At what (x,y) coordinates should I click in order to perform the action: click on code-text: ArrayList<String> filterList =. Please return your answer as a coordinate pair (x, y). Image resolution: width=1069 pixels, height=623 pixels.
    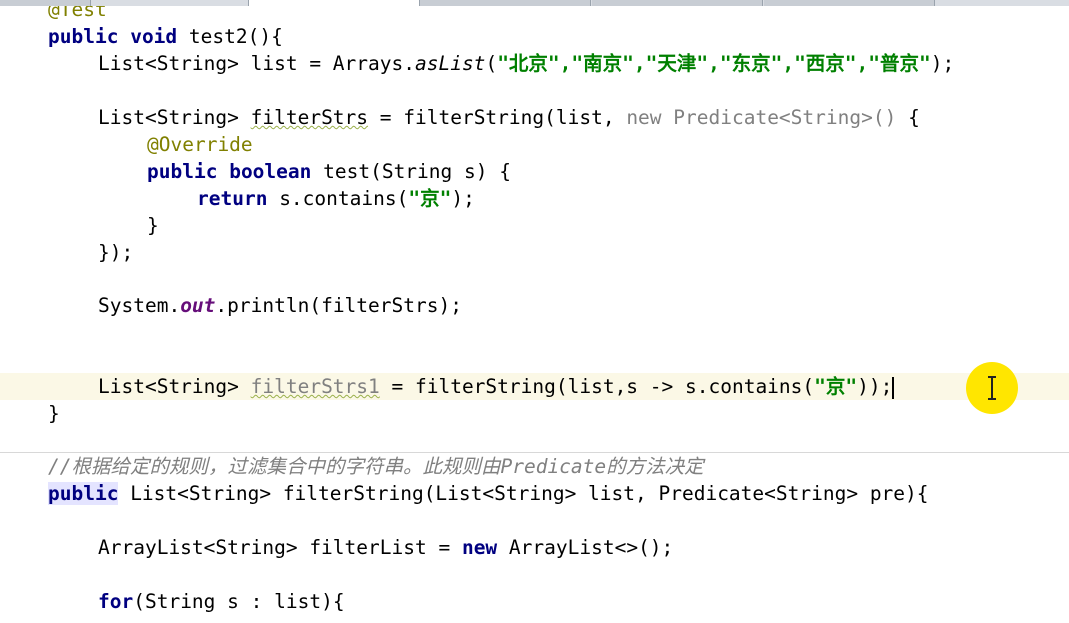
    Looking at the image, I should click on (280, 547).